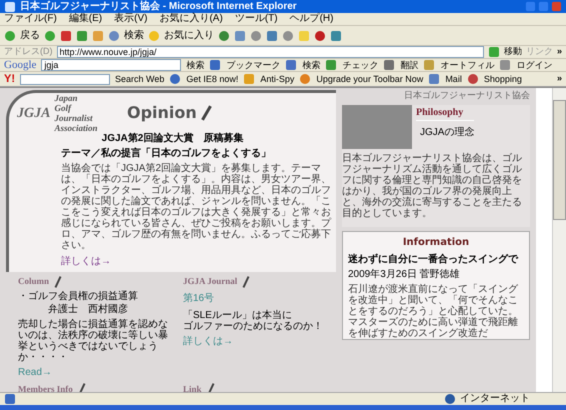  What do you see at coordinates (270, 52) in the screenshot?
I see `address-field: http://www.nouve.jp/jgja/` at bounding box center [270, 52].